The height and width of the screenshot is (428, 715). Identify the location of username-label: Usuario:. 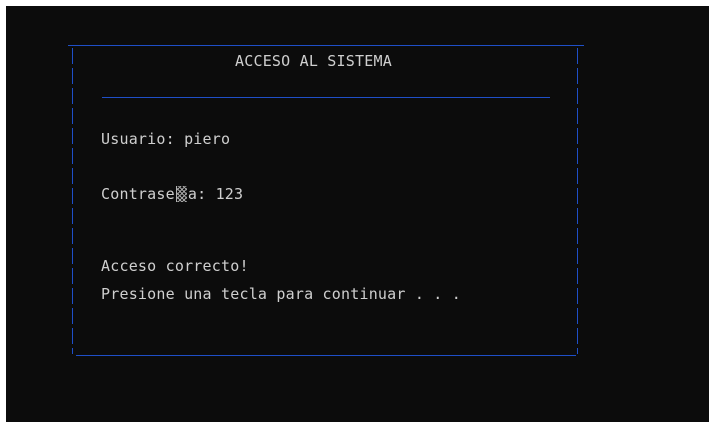
(143, 139).